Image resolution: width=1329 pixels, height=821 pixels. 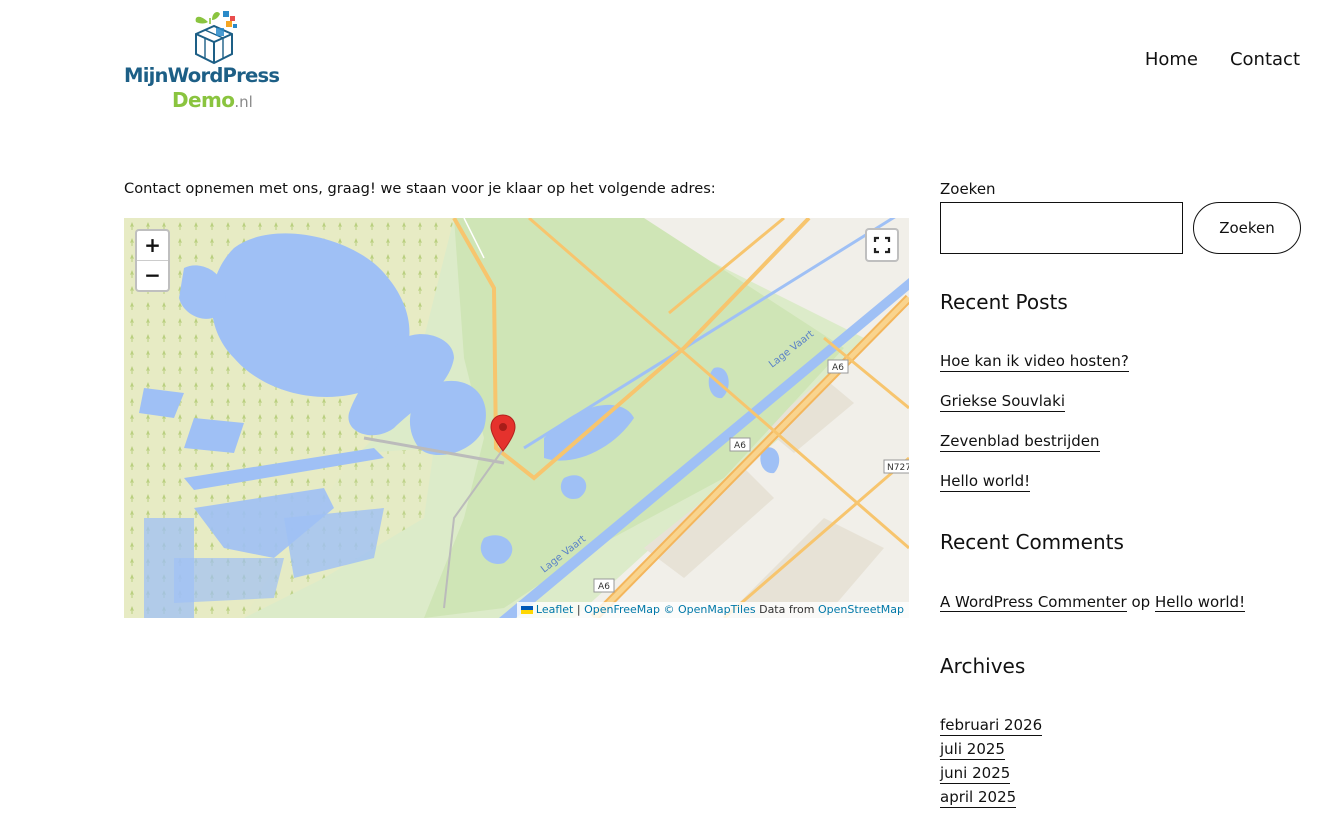 I want to click on svg-text: N727, so click(x=898, y=468).